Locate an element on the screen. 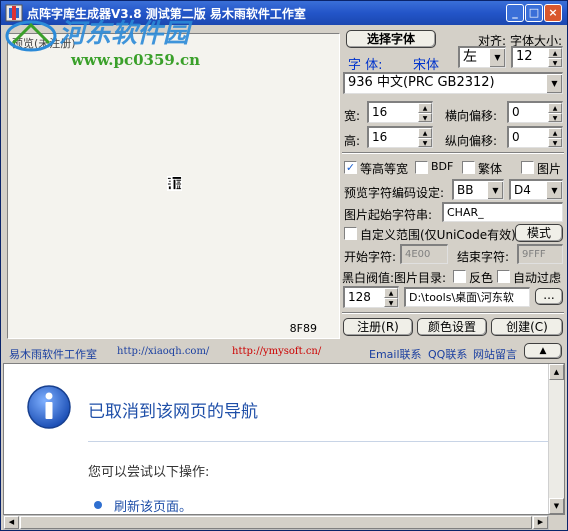 The width and height of the screenshot is (568, 531). custom-range-label: 自定义范围(仅UniCode有效) is located at coordinates (438, 235).